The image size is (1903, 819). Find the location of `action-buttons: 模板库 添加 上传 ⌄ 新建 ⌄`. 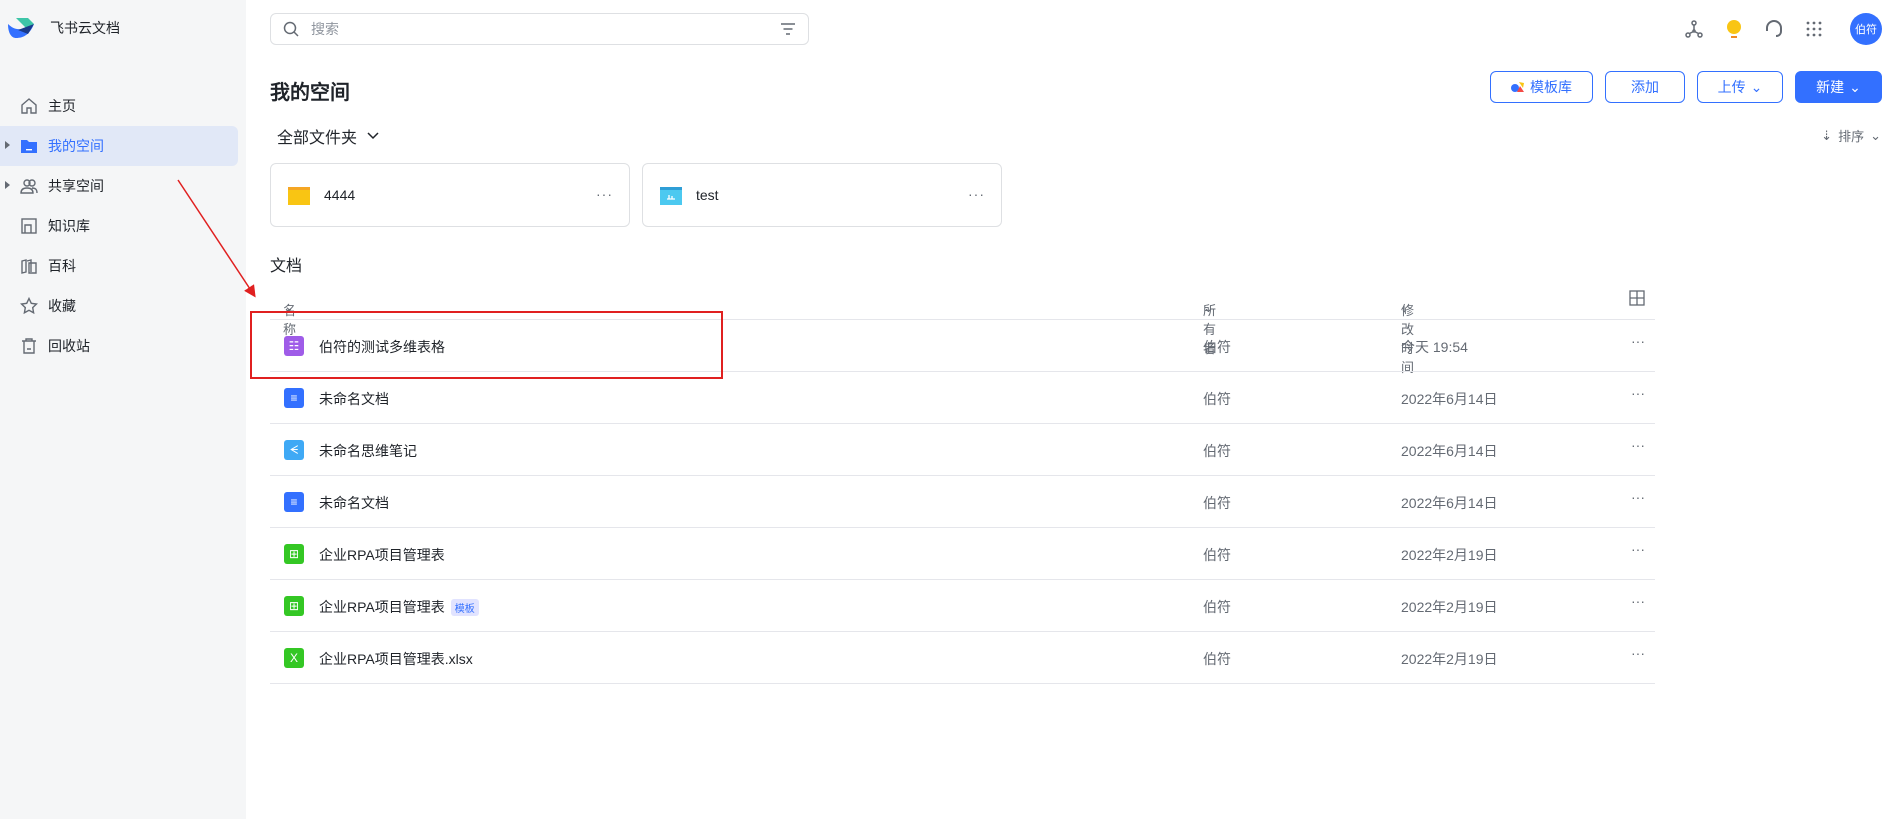

action-buttons: 模板库 添加 上传 ⌄ 新建 ⌄ is located at coordinates (1686, 87).